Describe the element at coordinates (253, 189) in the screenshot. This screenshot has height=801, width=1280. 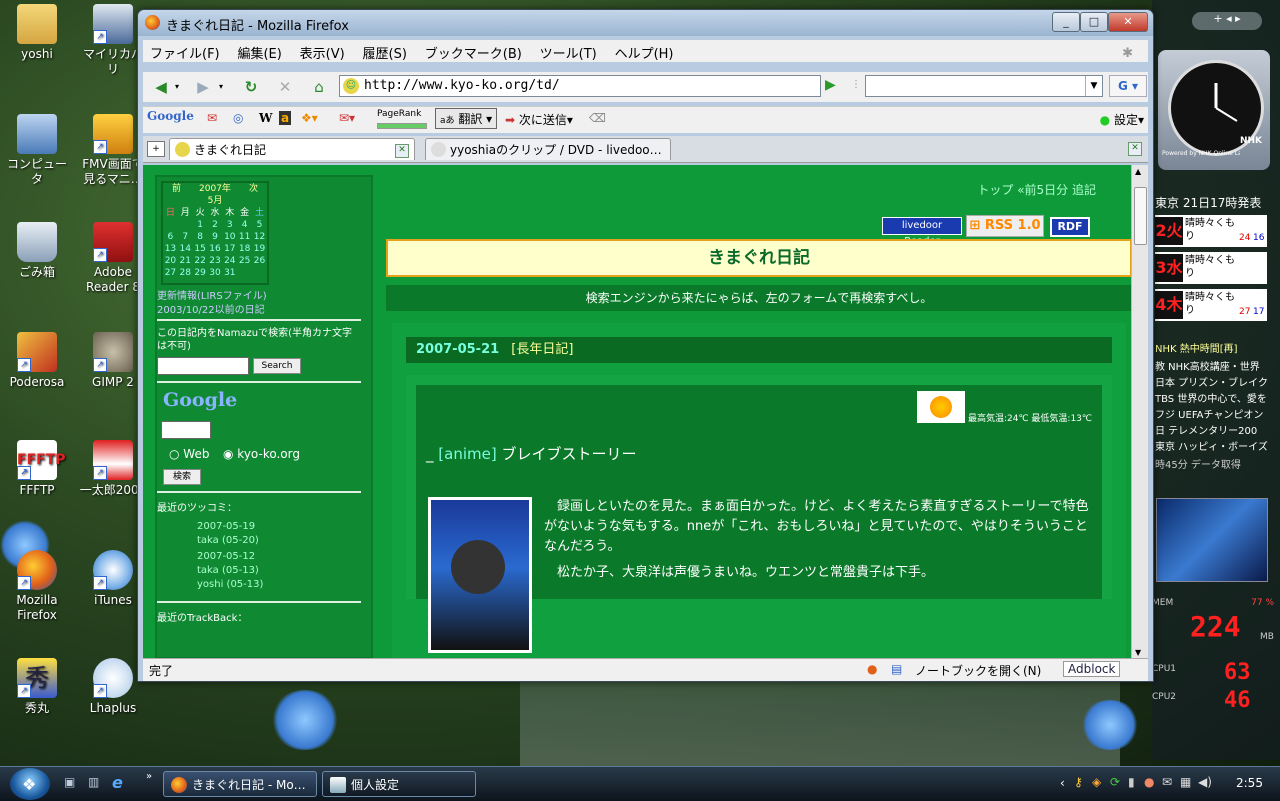
I see `calendar-next-link: 次` at that location.